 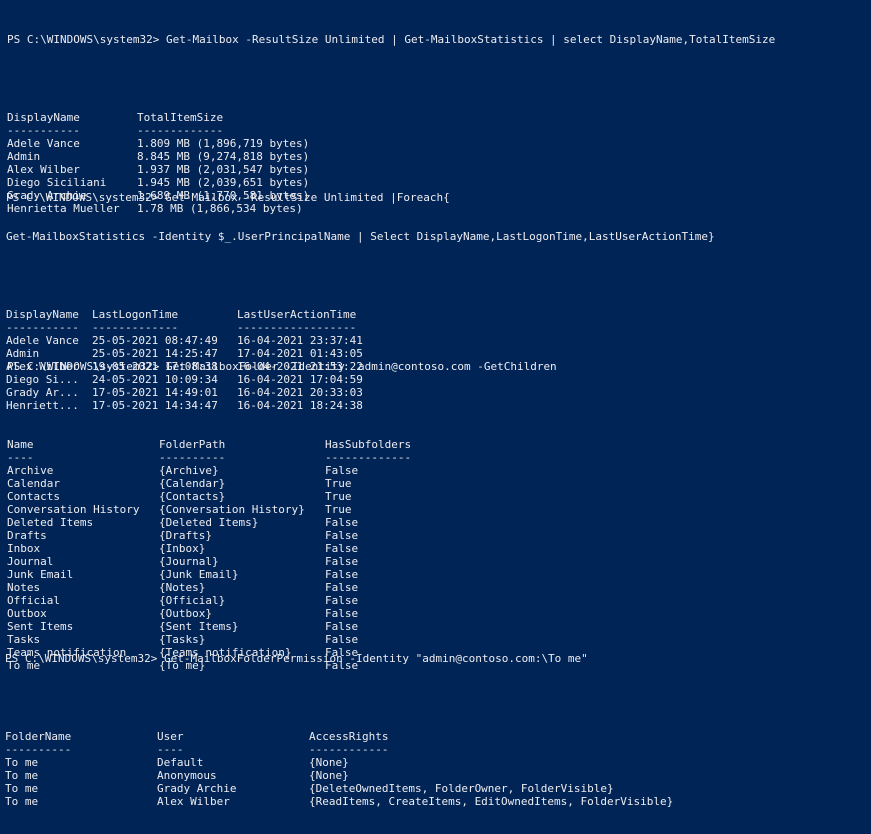 What do you see at coordinates (282, 561) in the screenshot?
I see `table-row: Journal {Journal} False` at bounding box center [282, 561].